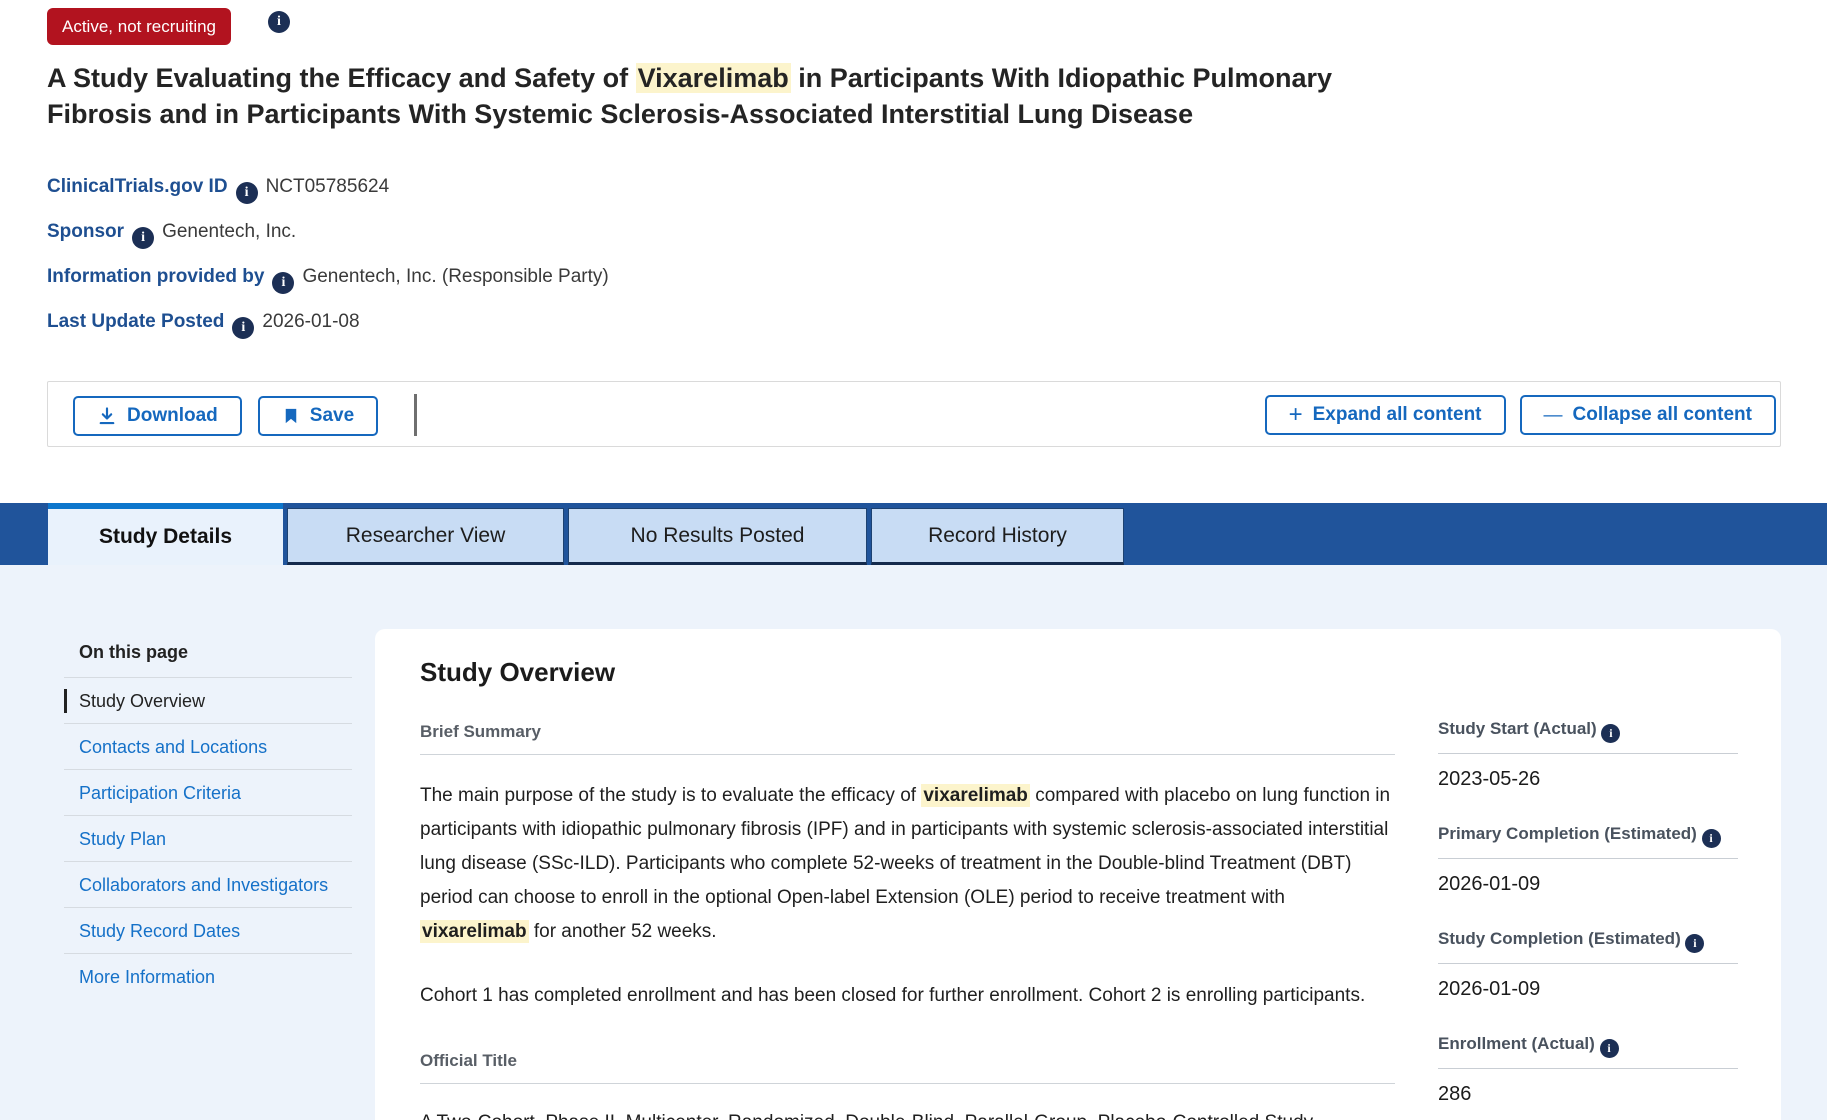  I want to click on save-button-label: Save, so click(332, 415).